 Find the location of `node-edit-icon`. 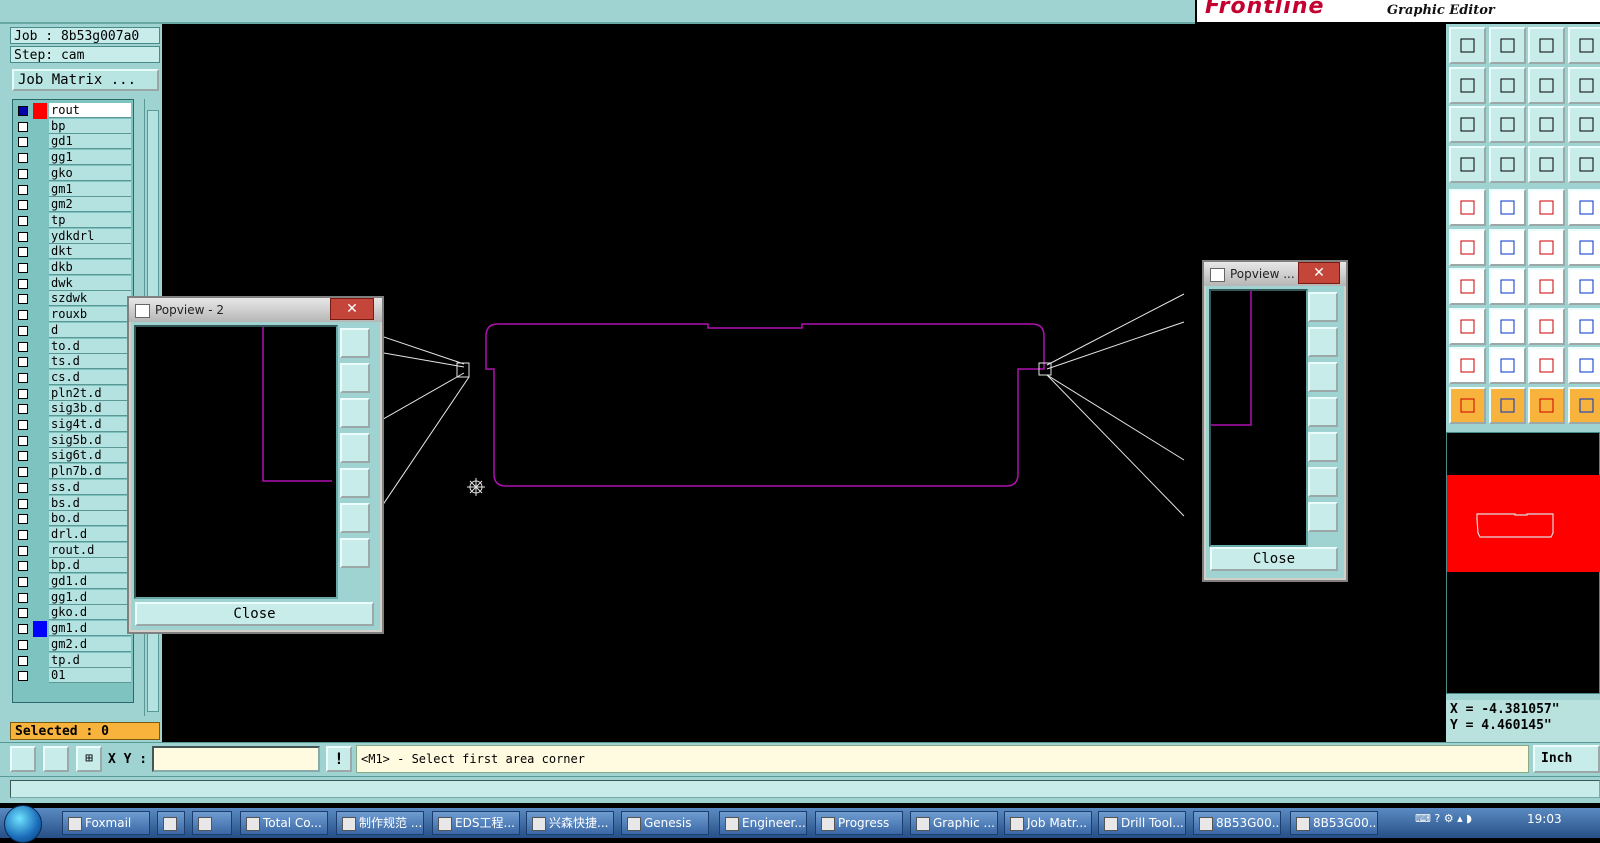

node-edit-icon is located at coordinates (1467, 247).